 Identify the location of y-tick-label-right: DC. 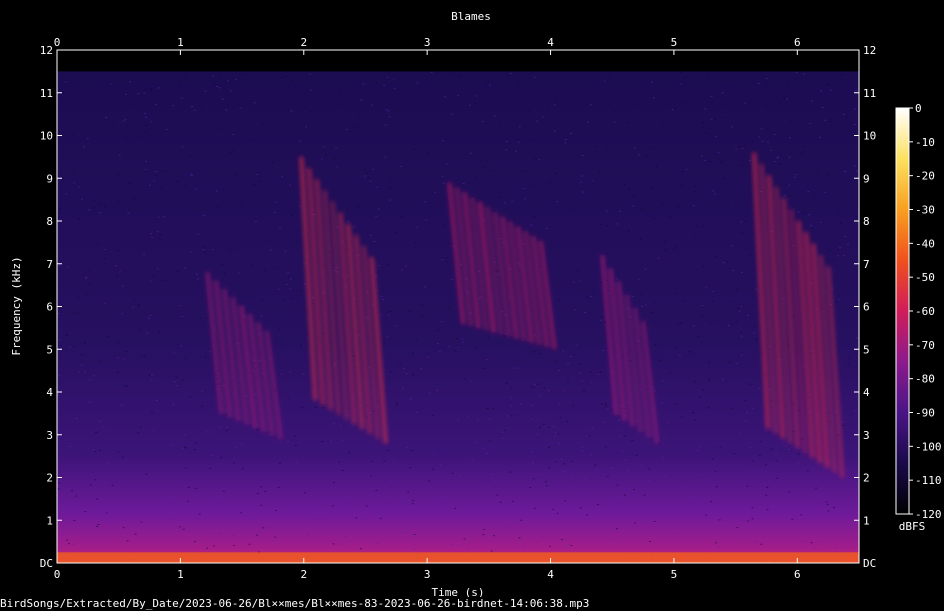
(869, 563).